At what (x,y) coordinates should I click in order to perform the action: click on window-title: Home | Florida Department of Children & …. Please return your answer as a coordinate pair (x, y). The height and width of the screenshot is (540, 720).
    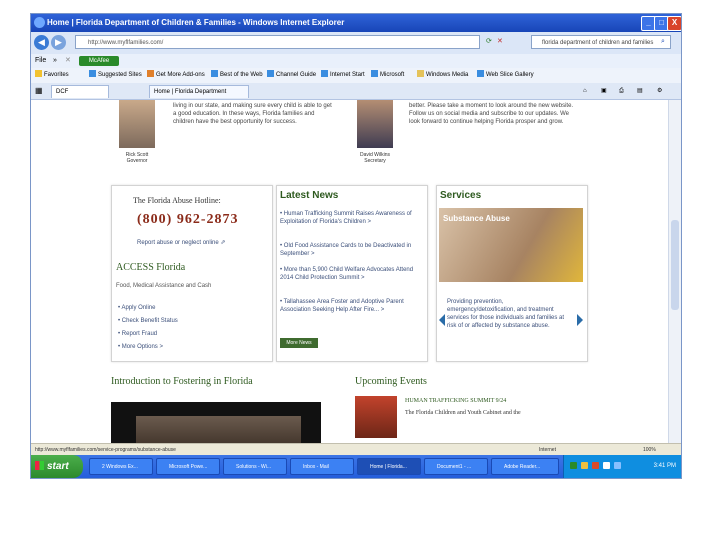
    Looking at the image, I should click on (196, 22).